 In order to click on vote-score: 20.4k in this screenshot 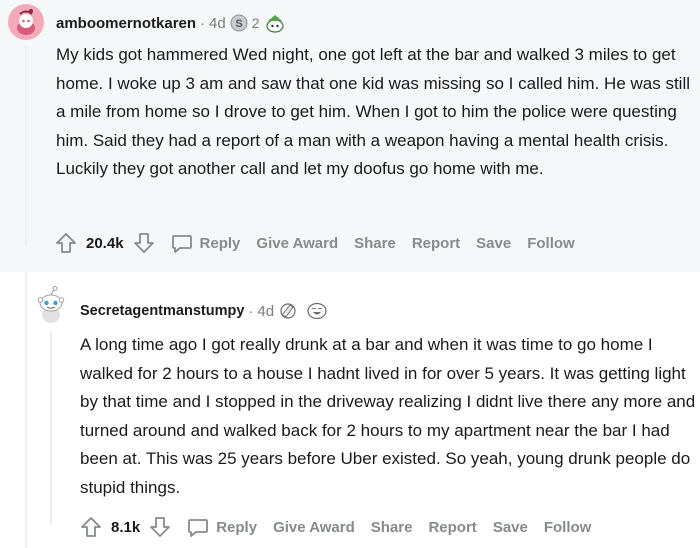, I will do `click(105, 243)`.